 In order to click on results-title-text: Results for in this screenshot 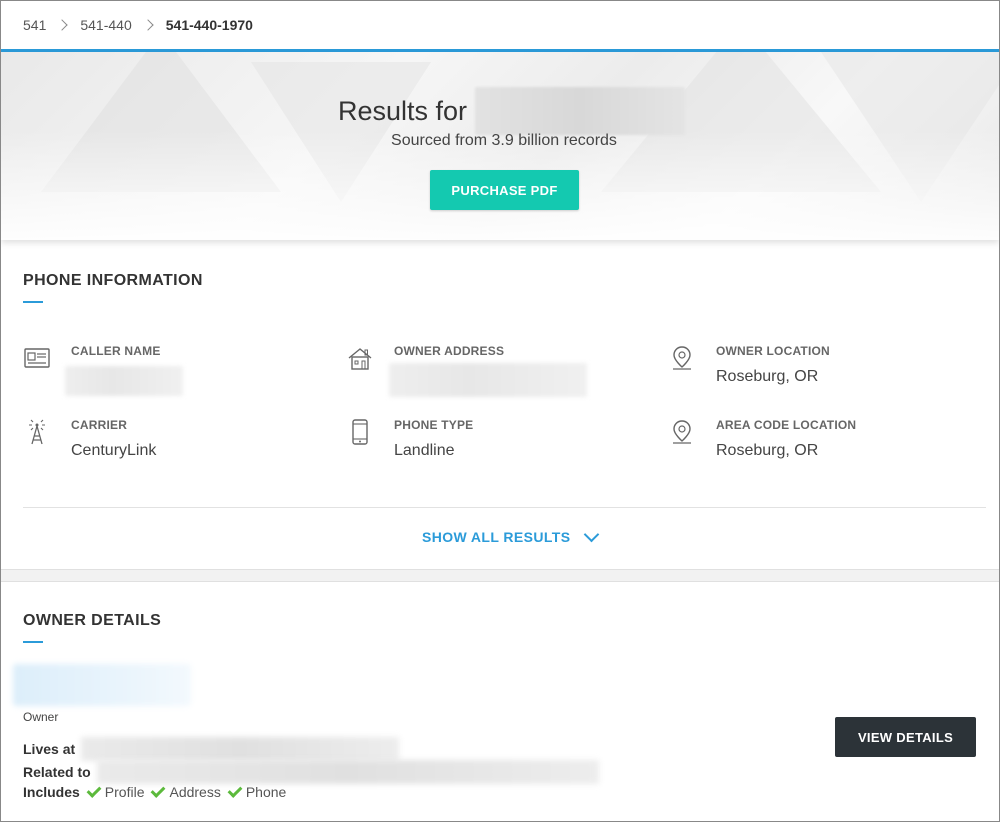, I will do `click(403, 110)`.